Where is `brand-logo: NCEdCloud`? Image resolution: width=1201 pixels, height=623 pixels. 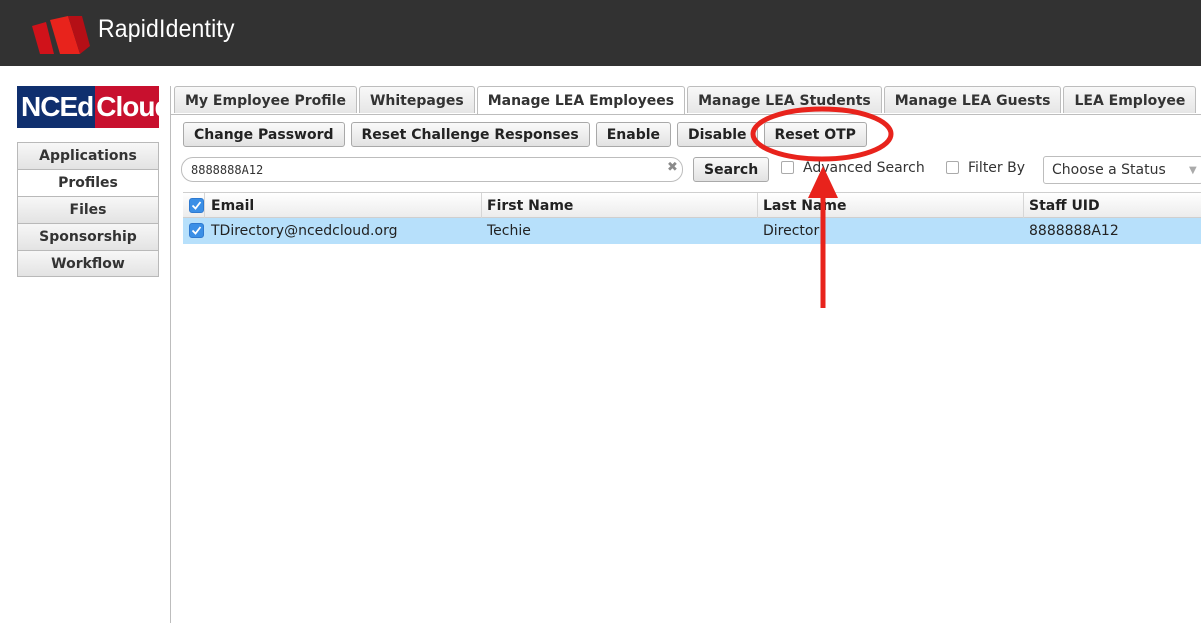
brand-logo: NCEdCloud is located at coordinates (88, 107).